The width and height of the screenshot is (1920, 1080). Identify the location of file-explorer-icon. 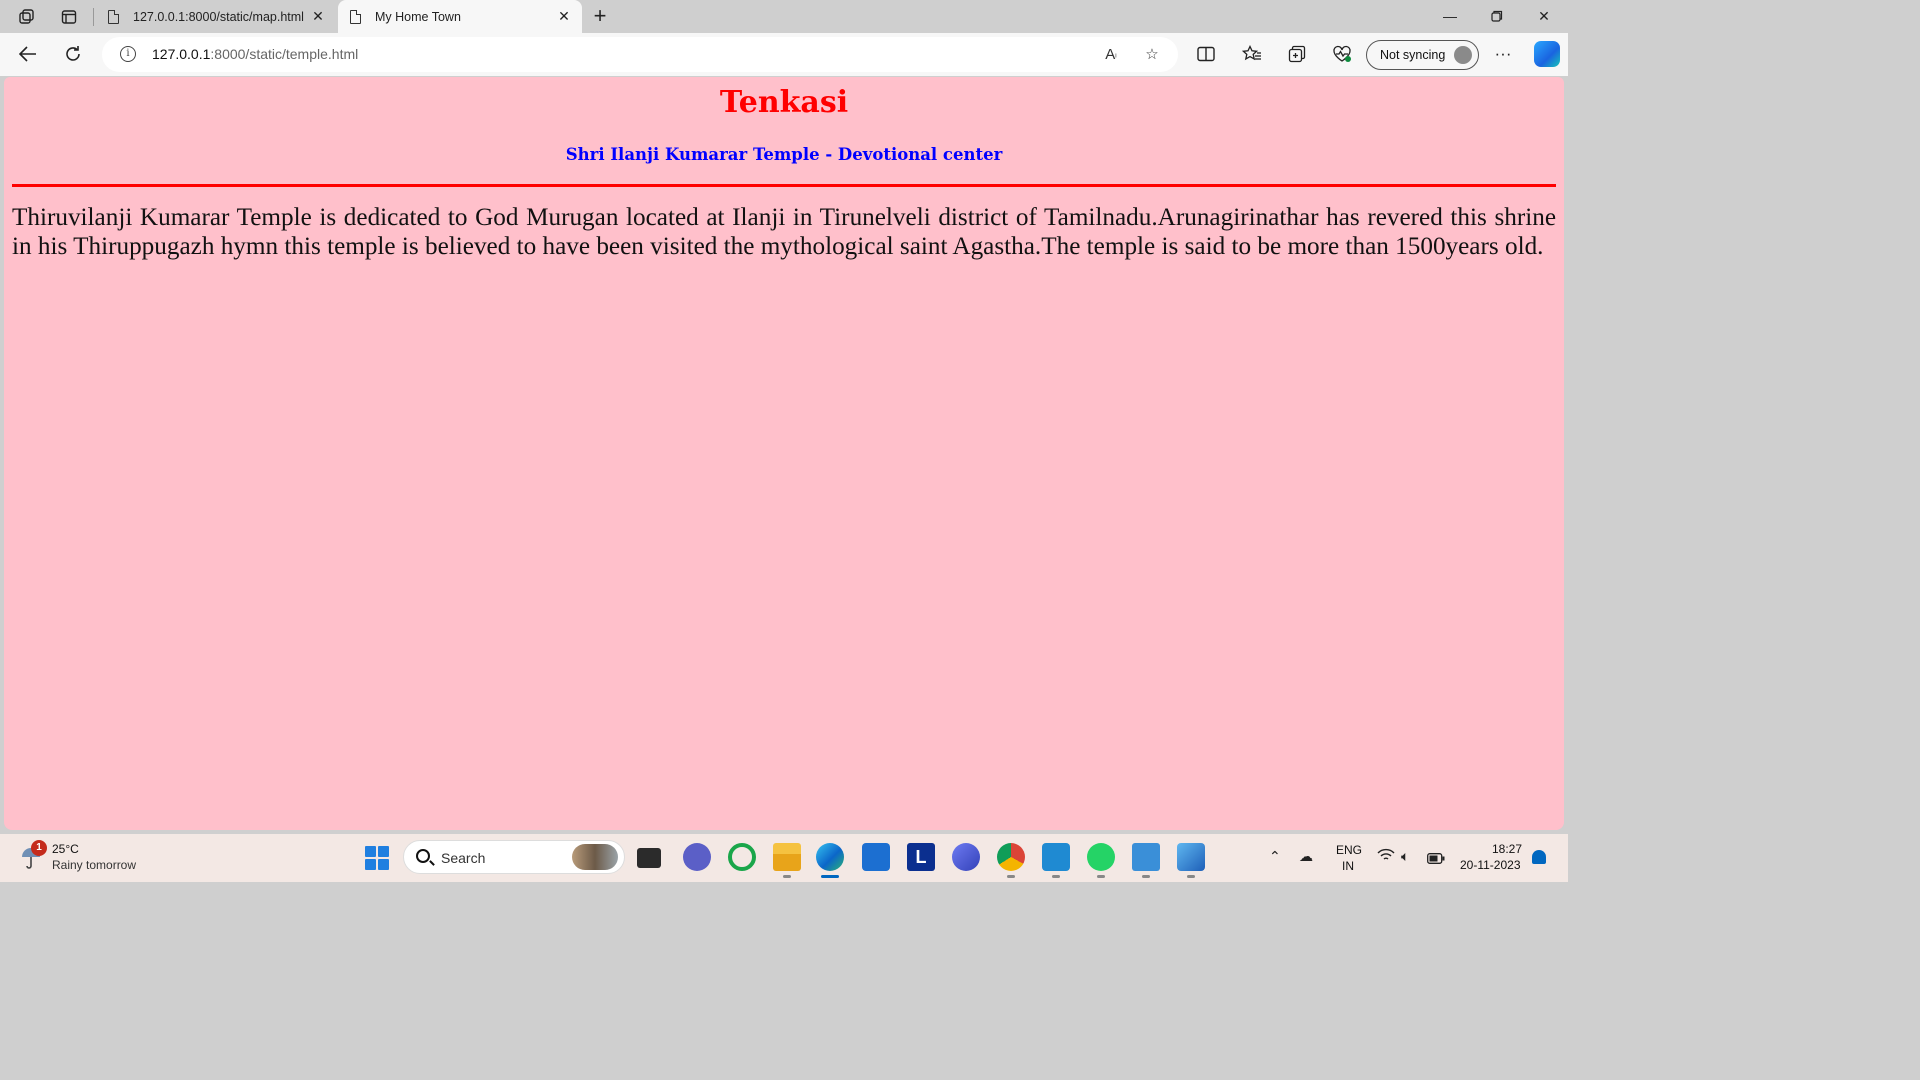
(787, 857).